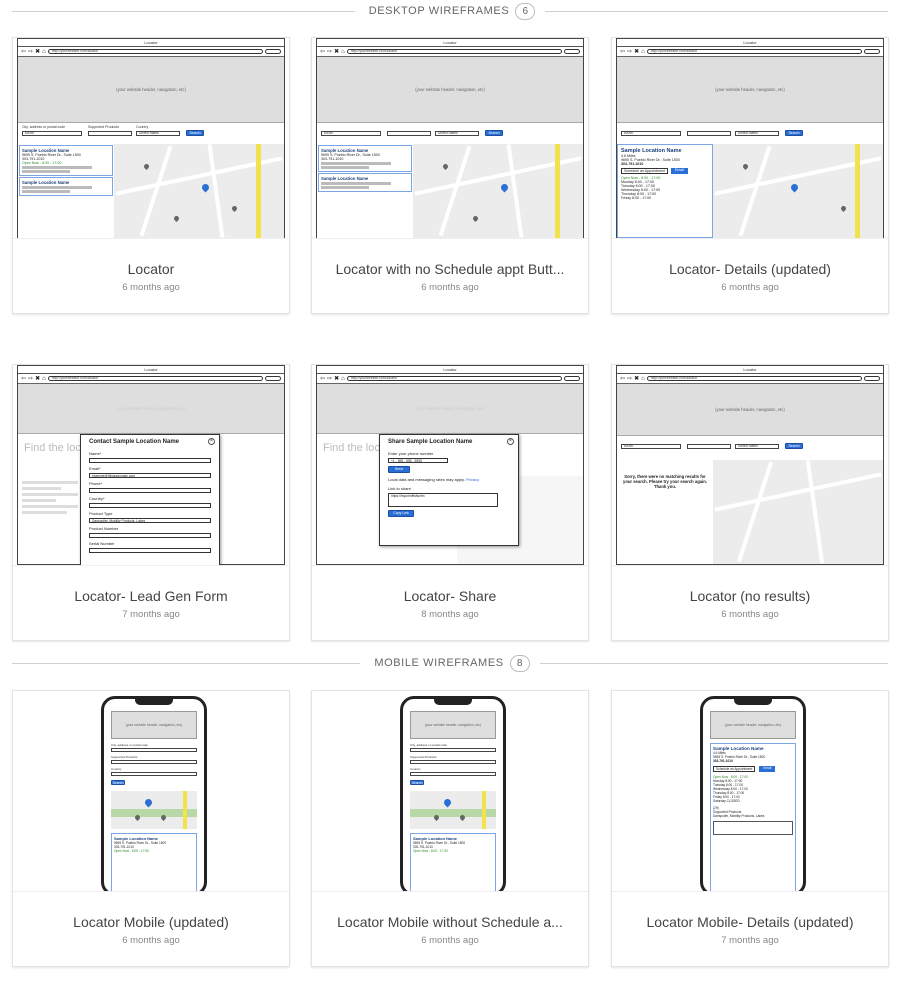 The width and height of the screenshot is (900, 983). What do you see at coordinates (750, 133) in the screenshot?
I see `search-form: 80090 United States Search` at bounding box center [750, 133].